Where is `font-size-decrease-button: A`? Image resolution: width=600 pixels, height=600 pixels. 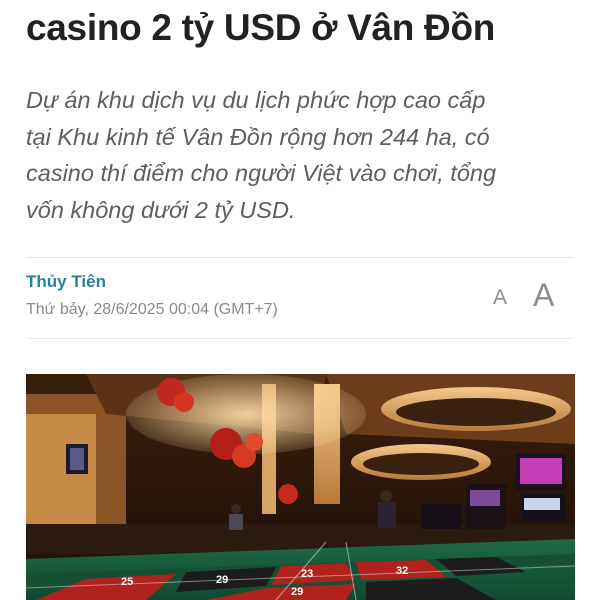
font-size-decrease-button: A is located at coordinates (500, 298).